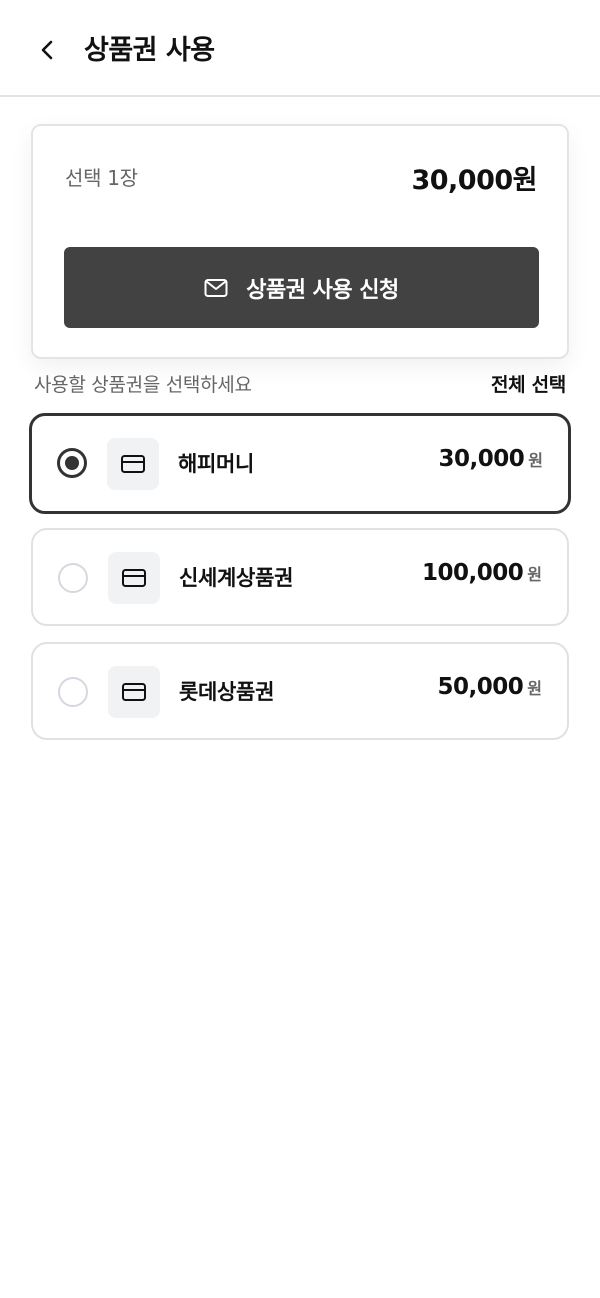 This screenshot has width=600, height=1298. I want to click on apply-button-label: 상품권 사용 신청, so click(322, 290).